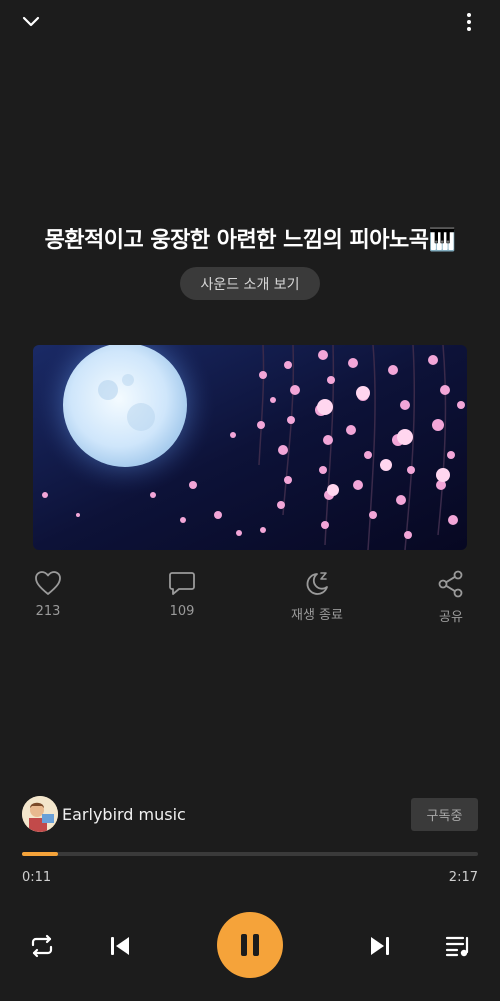 This screenshot has width=500, height=1001. I want to click on subscribe-button: 구독중, so click(444, 814).